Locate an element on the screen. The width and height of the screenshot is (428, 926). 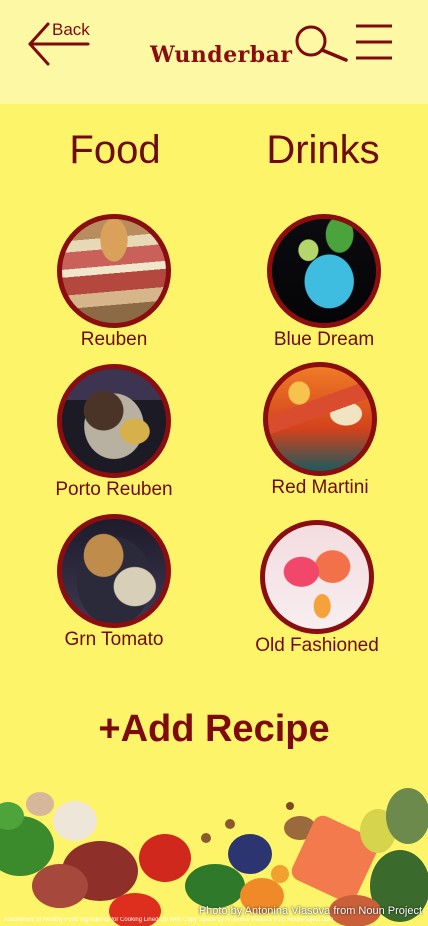
search-button is located at coordinates (322, 44).